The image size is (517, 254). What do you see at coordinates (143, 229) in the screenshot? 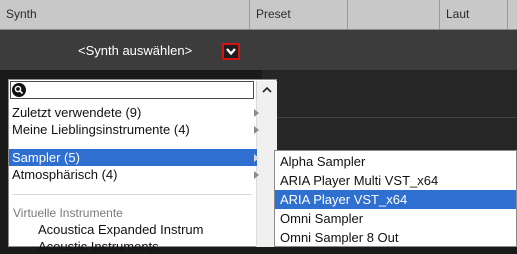
I see `menu-item-acoustica-expanded: Acoustica Expanded Instrum` at bounding box center [143, 229].